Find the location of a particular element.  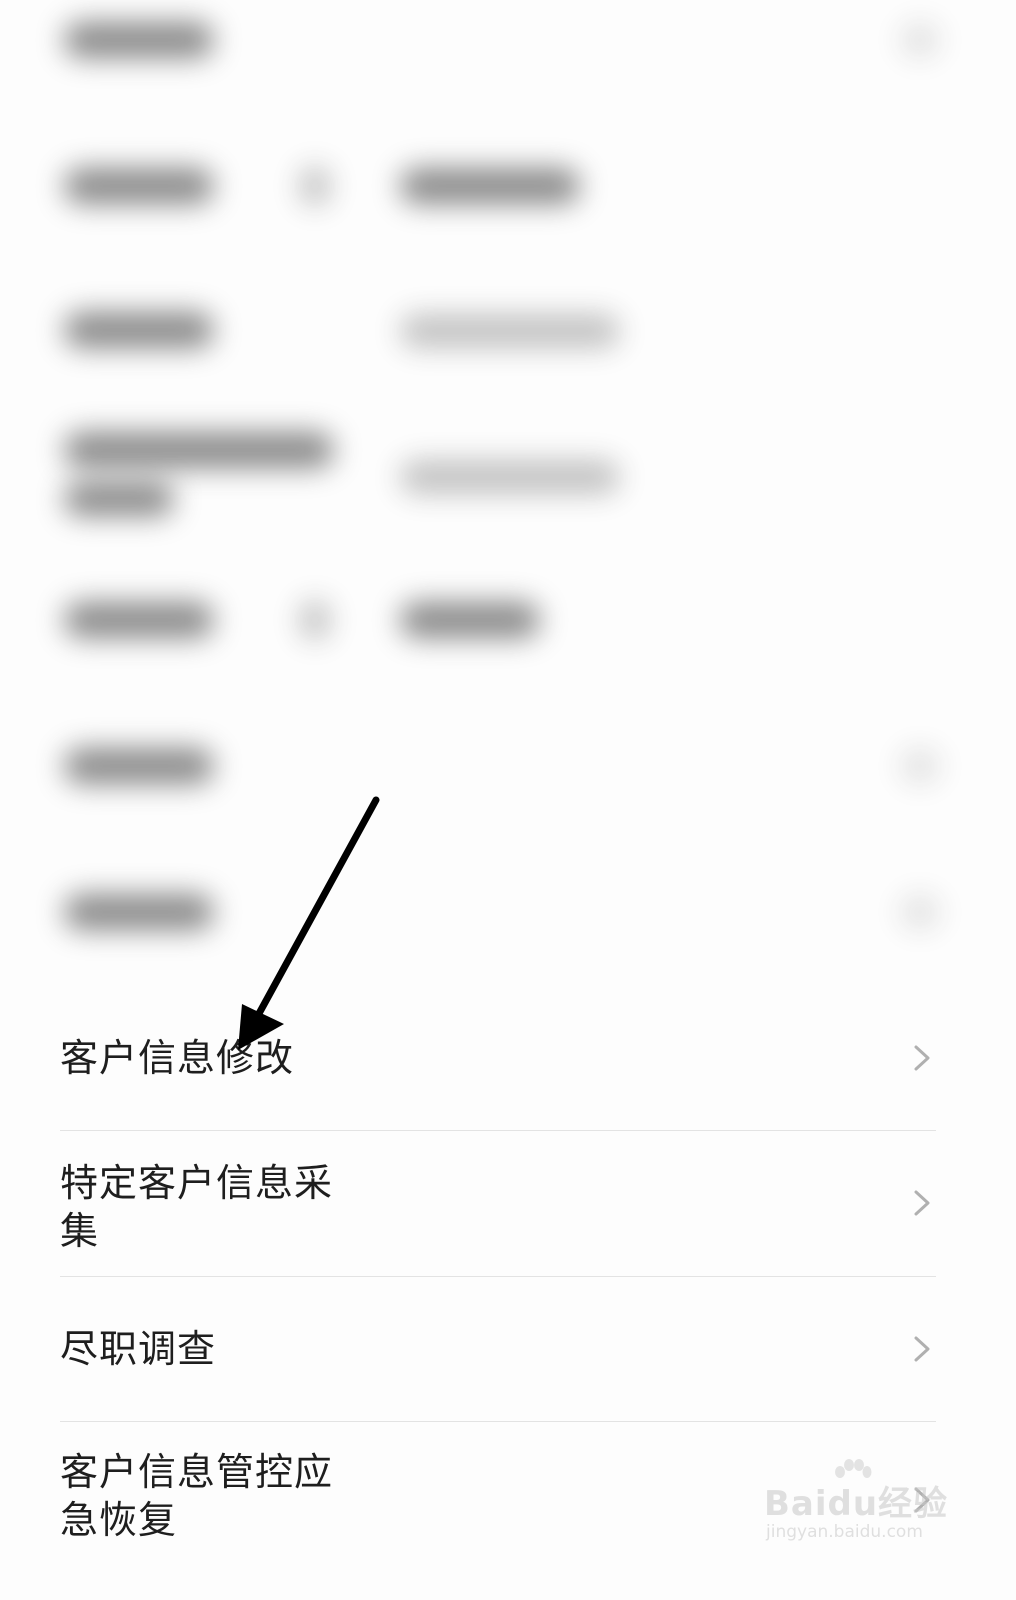

menu-item-due-diligence: 尽职调查 is located at coordinates (498, 1349).